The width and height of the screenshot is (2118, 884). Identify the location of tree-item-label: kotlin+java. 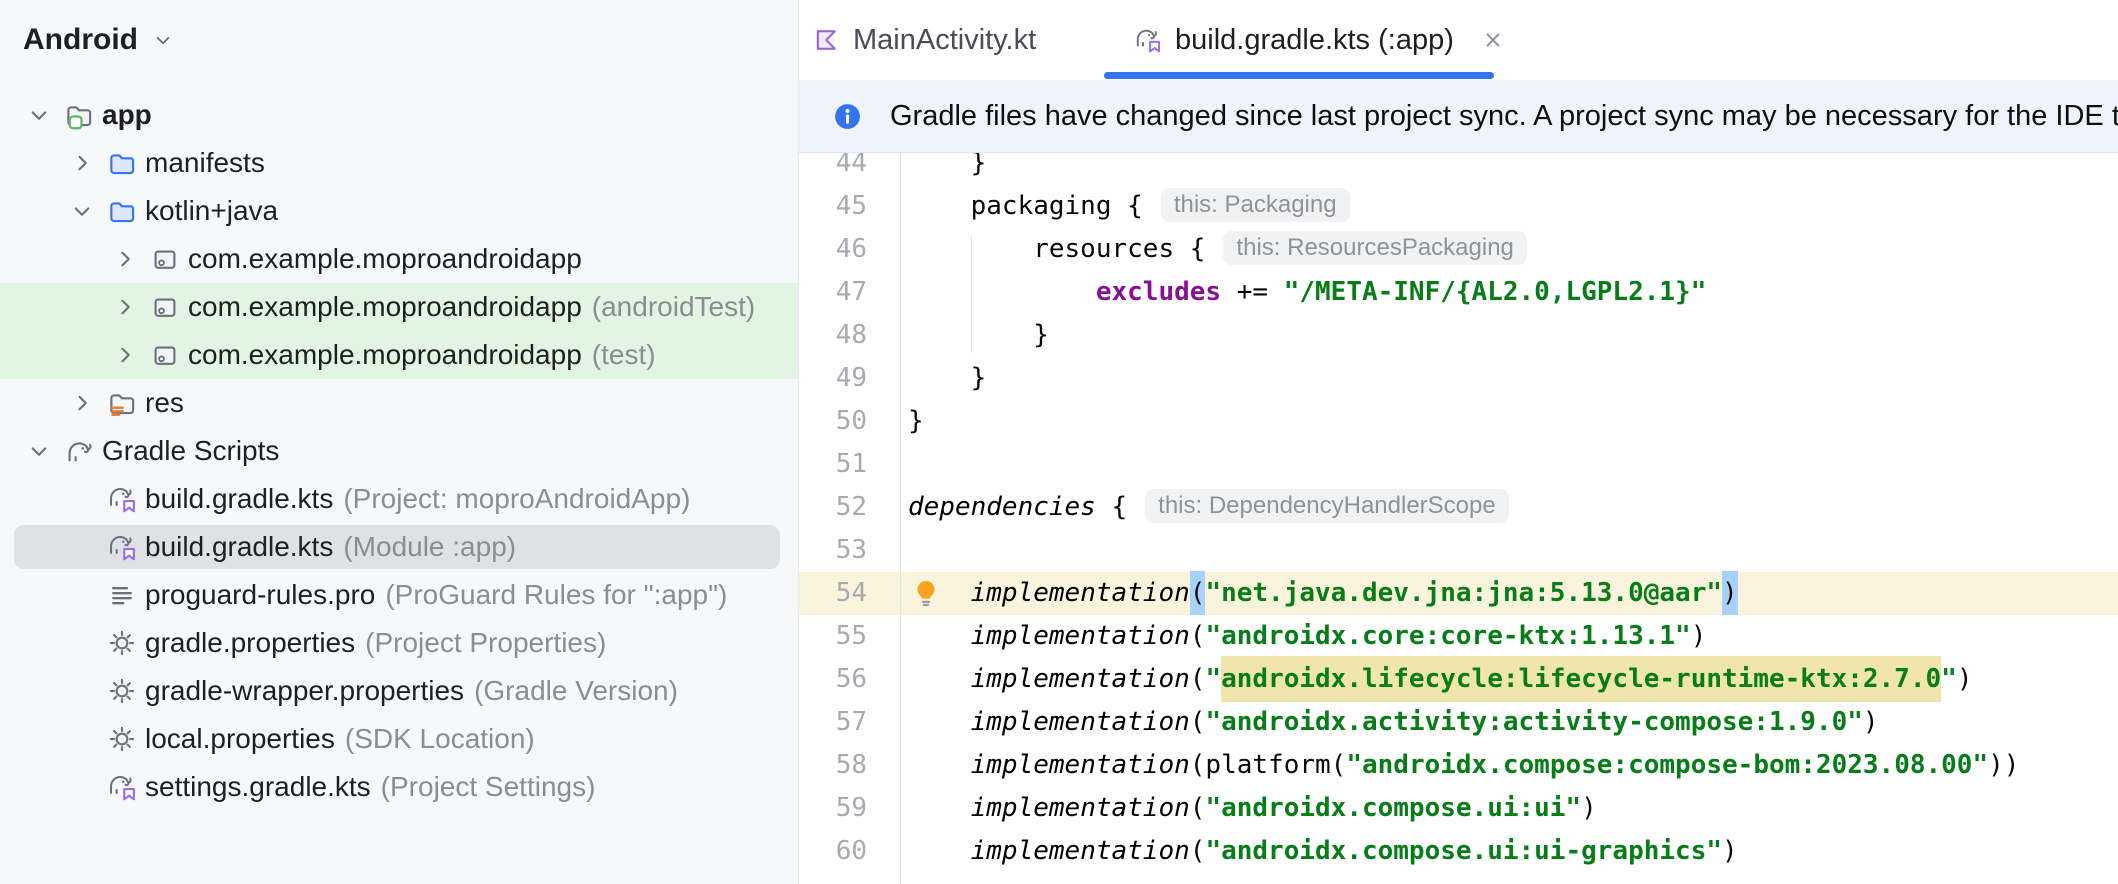
(212, 210).